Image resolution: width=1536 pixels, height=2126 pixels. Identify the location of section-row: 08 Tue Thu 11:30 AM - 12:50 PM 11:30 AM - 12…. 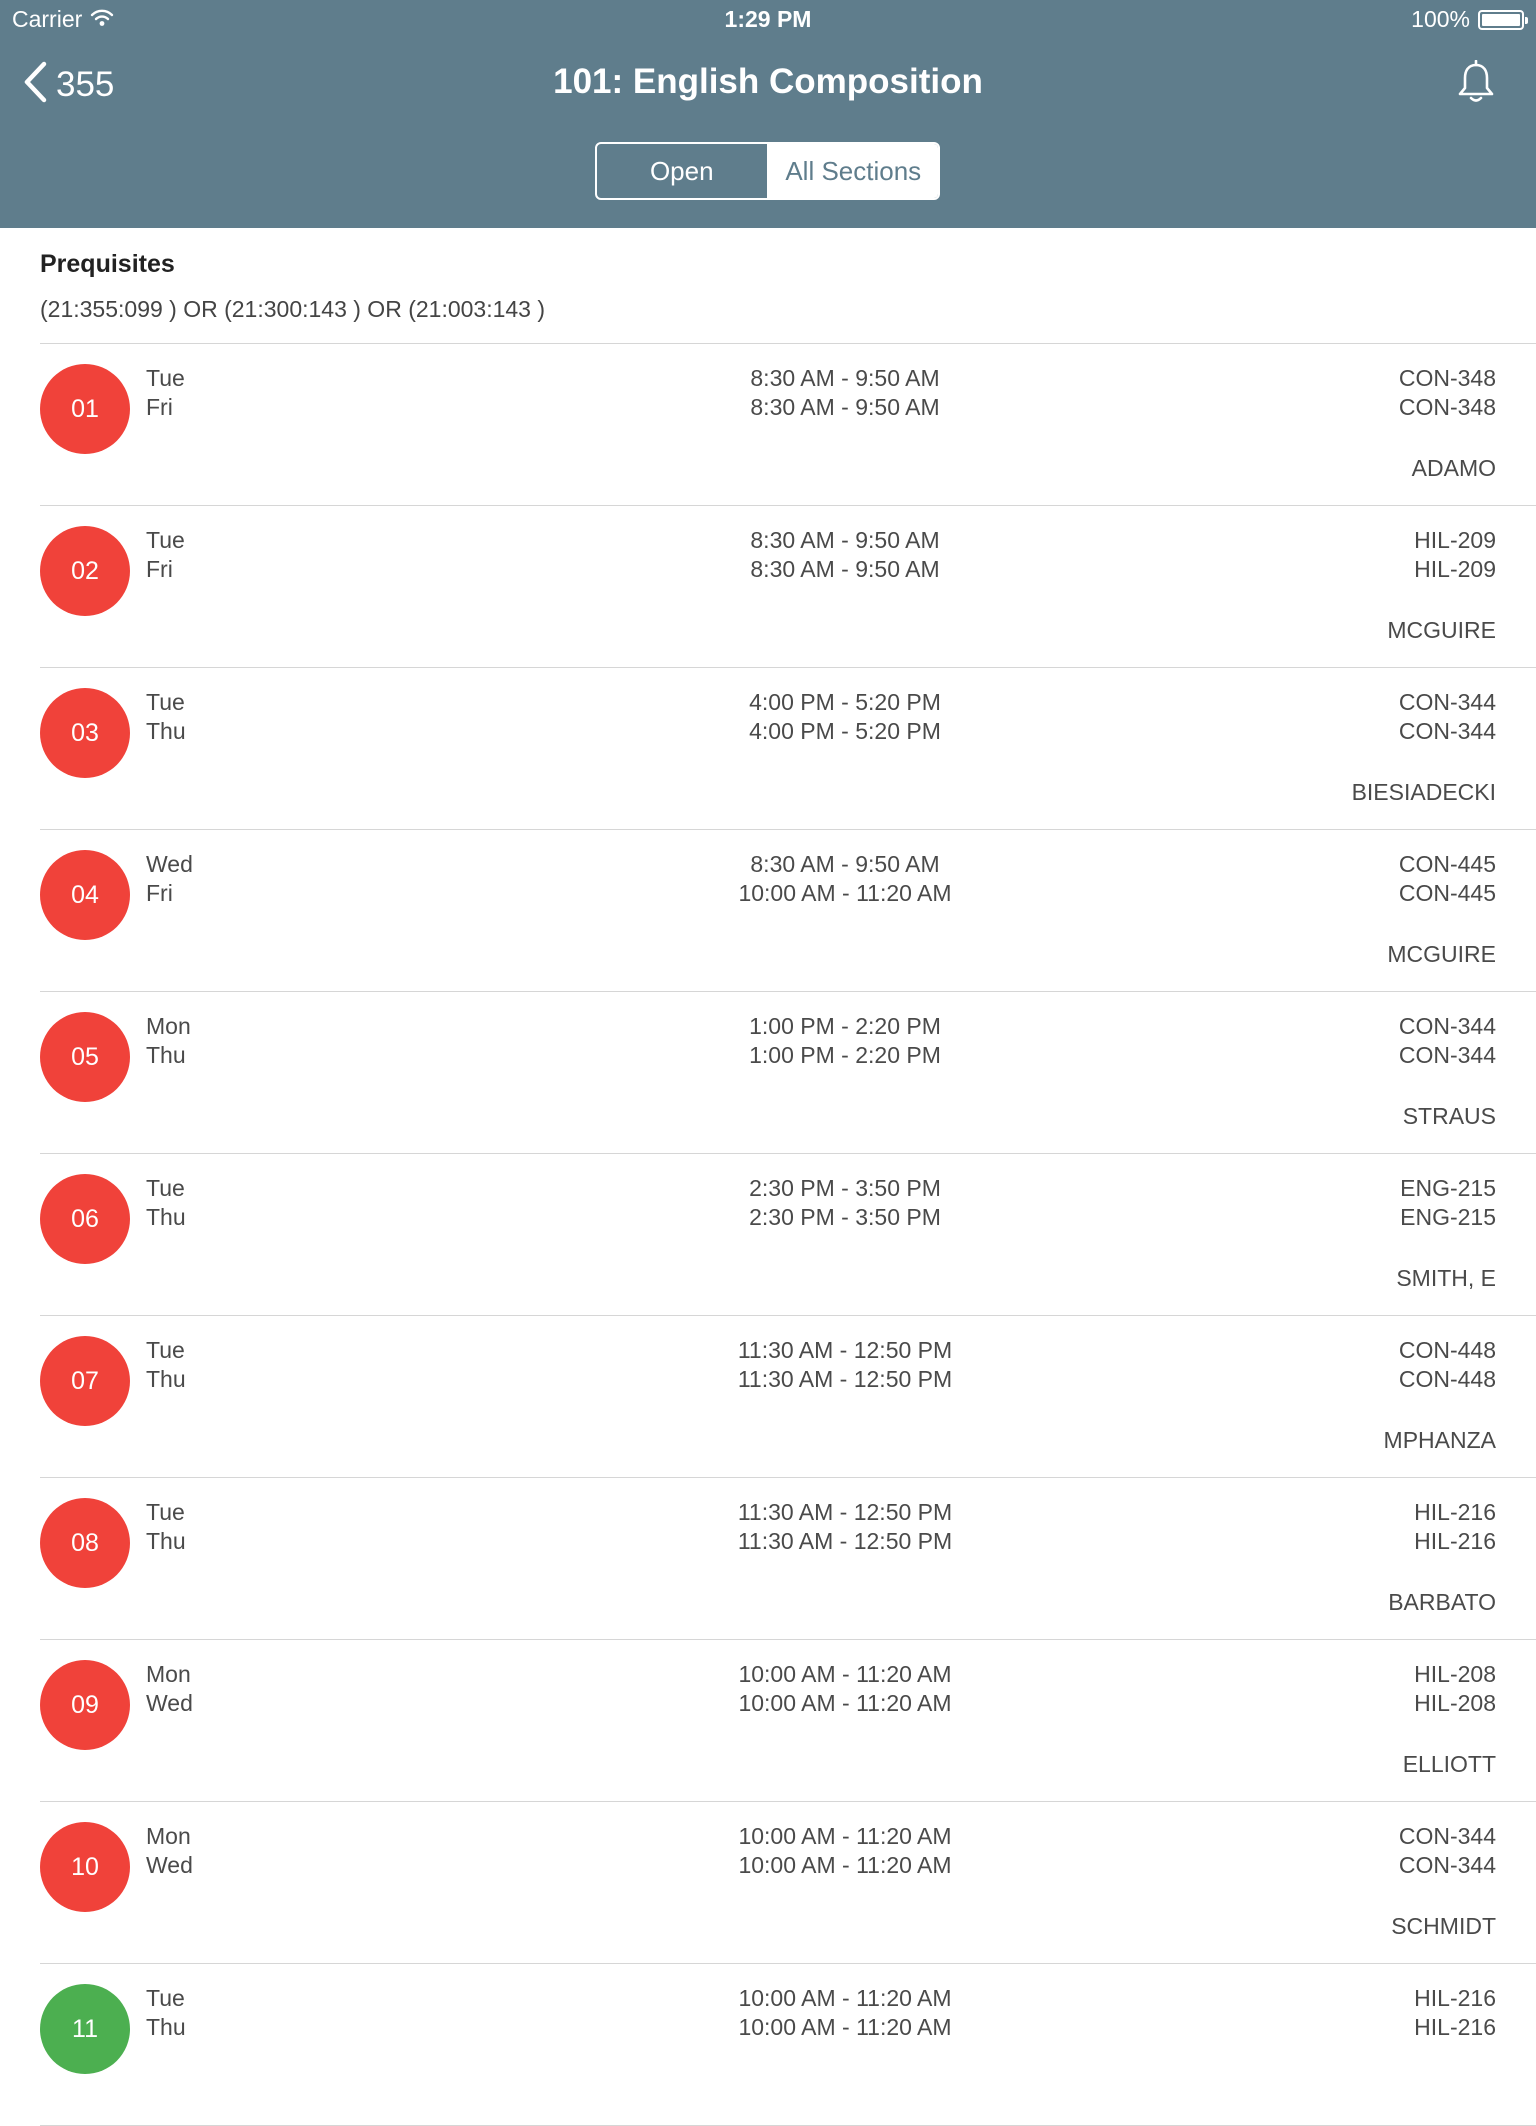
(788, 1559).